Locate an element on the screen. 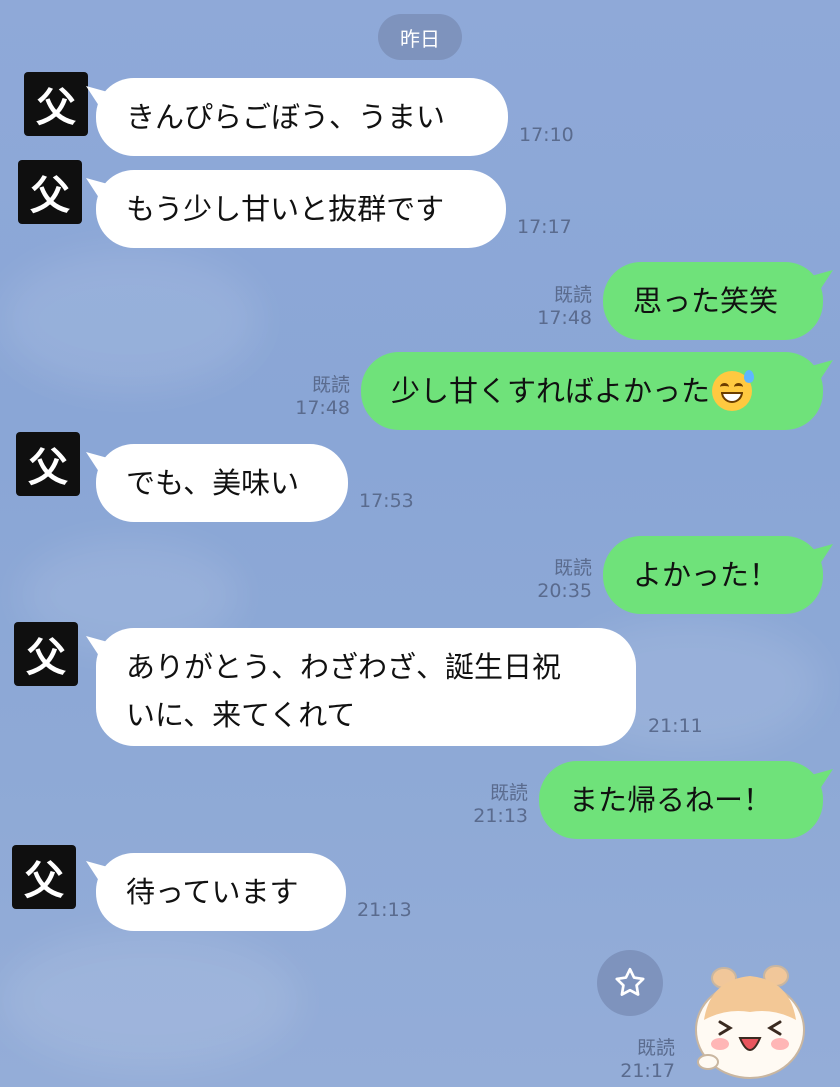  hamster-sticker is located at coordinates (750, 1015).